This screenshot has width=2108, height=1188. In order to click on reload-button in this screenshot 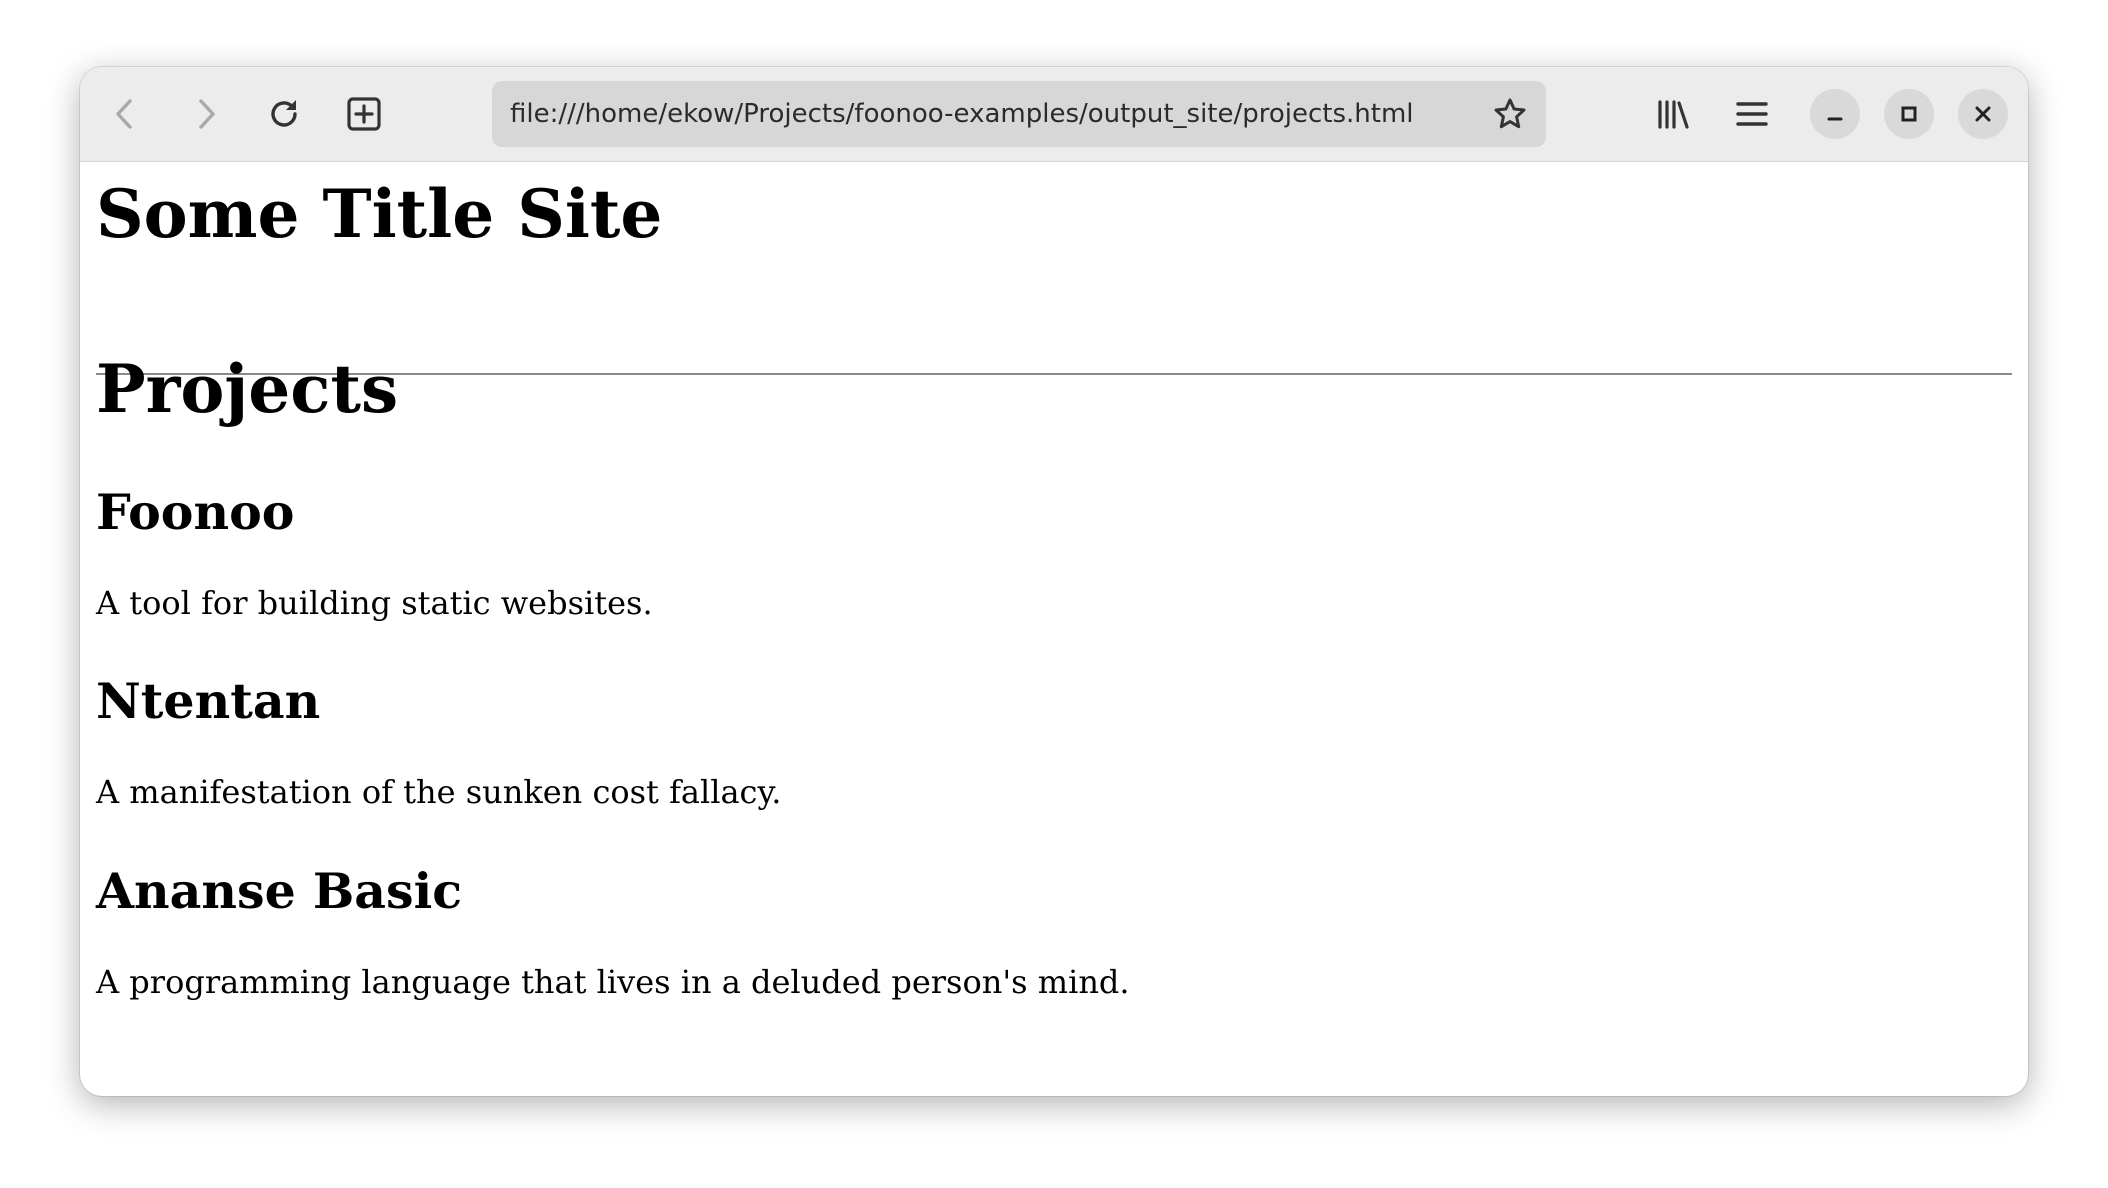, I will do `click(284, 114)`.